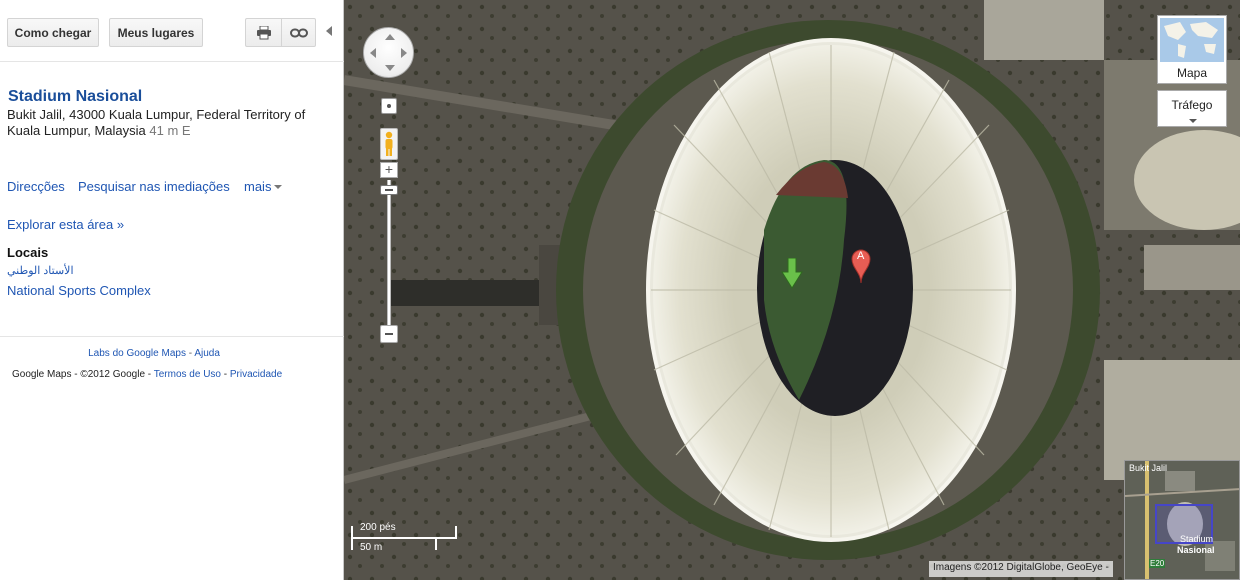  I want to click on print-icon, so click(263, 32).